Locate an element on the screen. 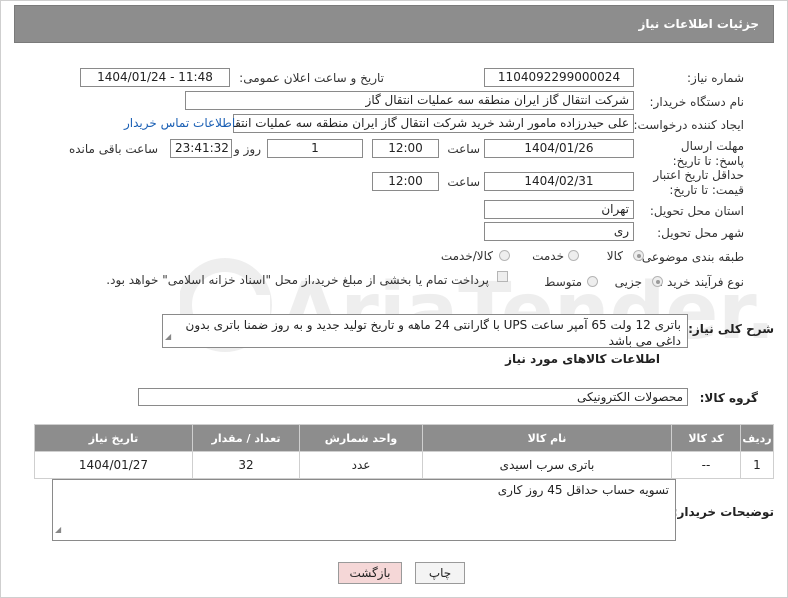 Image resolution: width=788 pixels, height=598 pixels. remaining-time-field: 23:41:32 is located at coordinates (201, 148).